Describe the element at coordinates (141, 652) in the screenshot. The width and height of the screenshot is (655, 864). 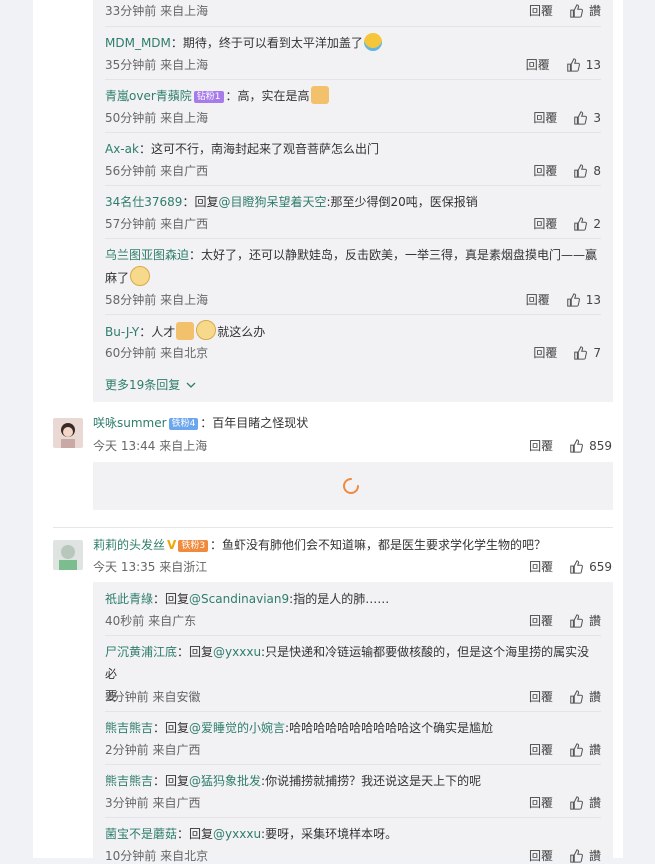
I see `user-nickname: 尸沉黄浦江底` at that location.